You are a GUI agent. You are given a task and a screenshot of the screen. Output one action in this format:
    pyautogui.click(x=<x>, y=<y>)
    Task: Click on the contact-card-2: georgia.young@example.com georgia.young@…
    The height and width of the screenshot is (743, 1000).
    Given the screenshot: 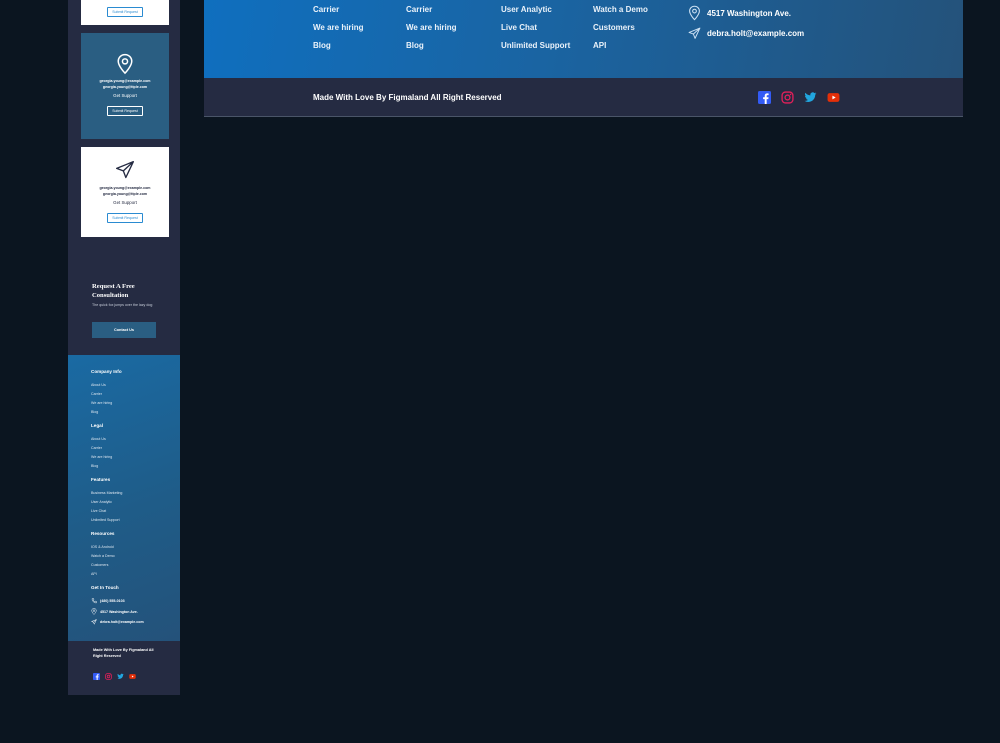 What is the action you would take?
    pyautogui.click(x=125, y=86)
    